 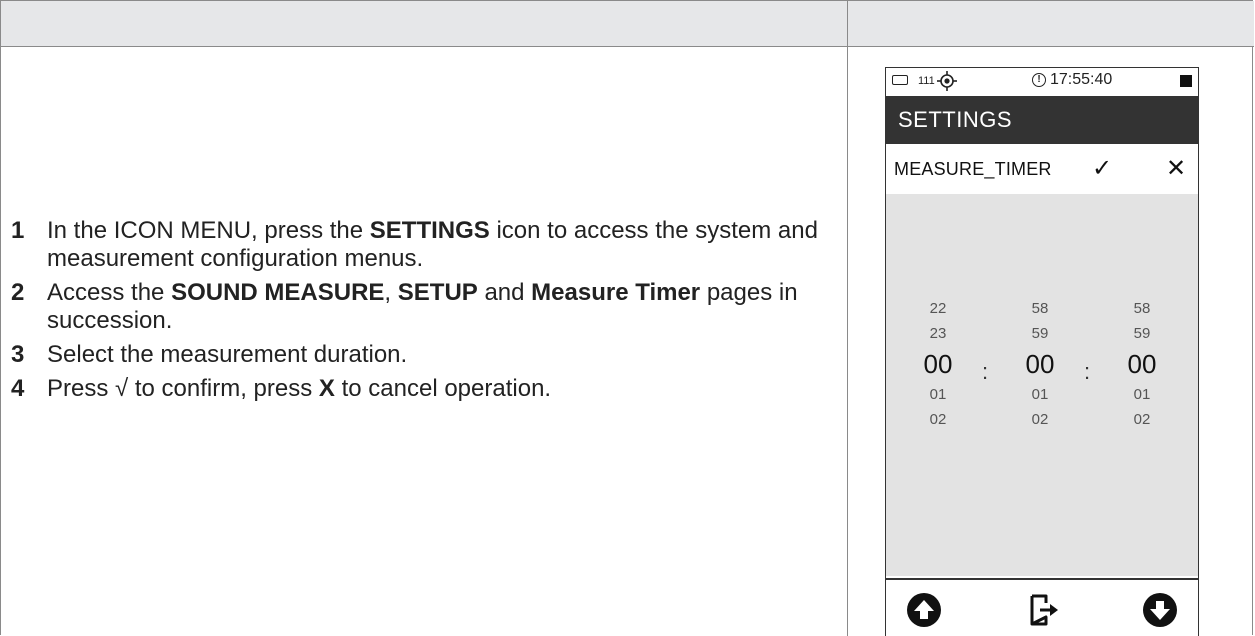 What do you see at coordinates (391, 292) in the screenshot?
I see `step-text: ,` at bounding box center [391, 292].